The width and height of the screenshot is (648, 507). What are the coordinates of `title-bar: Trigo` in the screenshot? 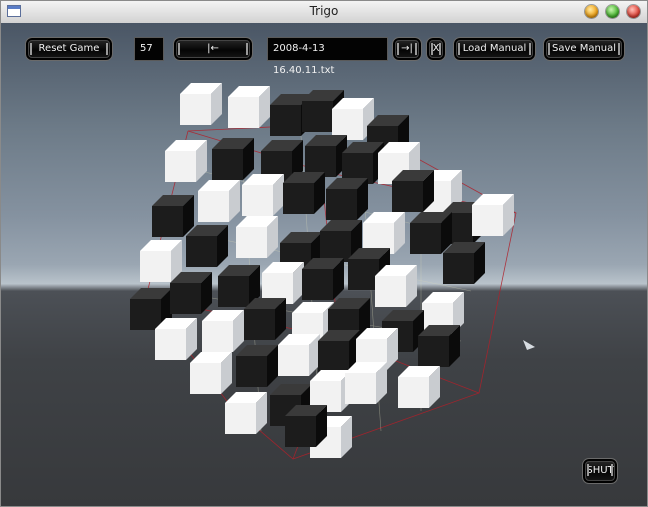 It's located at (324, 12).